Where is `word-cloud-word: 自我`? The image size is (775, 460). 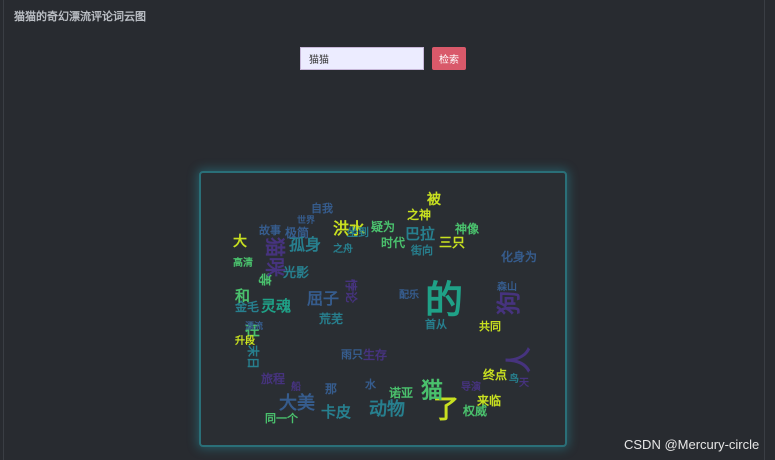
word-cloud-word: 自我 is located at coordinates (322, 208).